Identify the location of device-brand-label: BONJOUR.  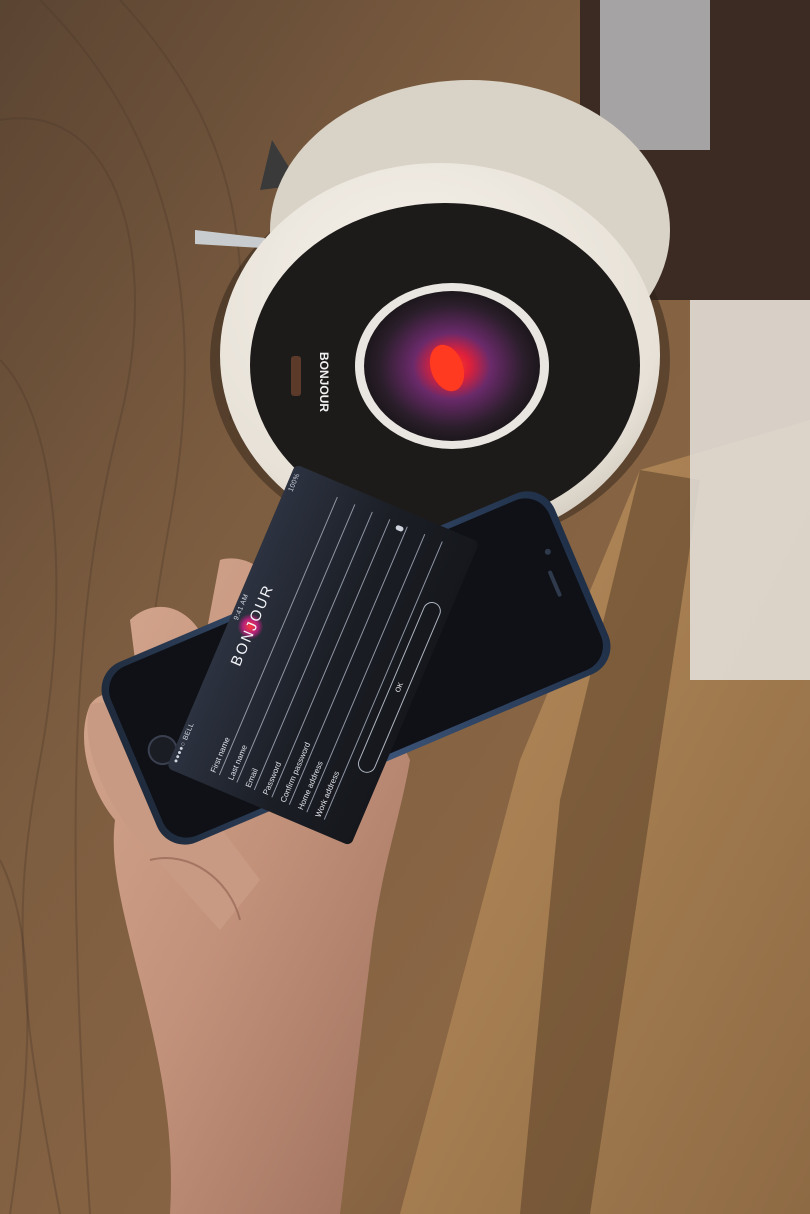
(324, 382).